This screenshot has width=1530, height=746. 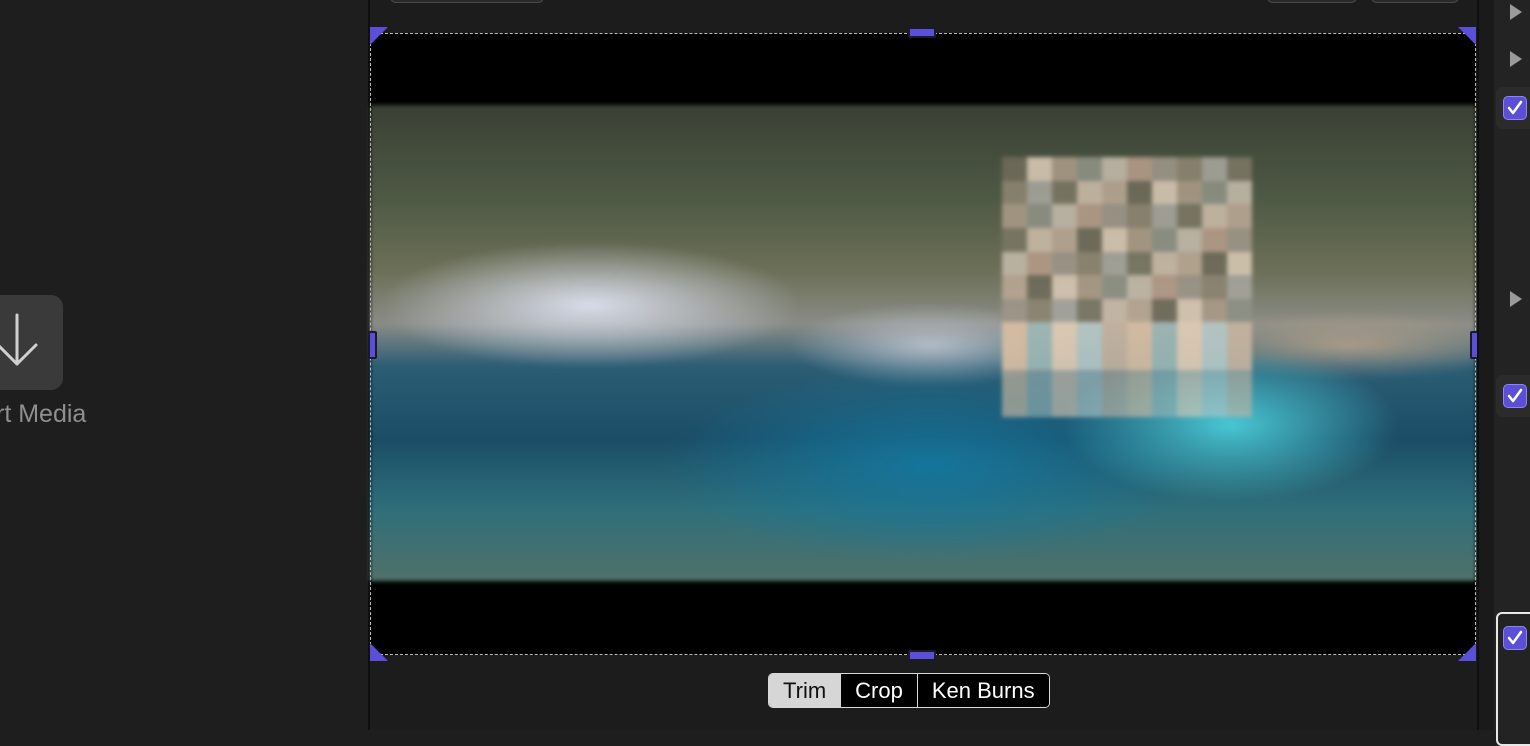 What do you see at coordinates (1513, 679) in the screenshot?
I see `inspector-row-selected` at bounding box center [1513, 679].